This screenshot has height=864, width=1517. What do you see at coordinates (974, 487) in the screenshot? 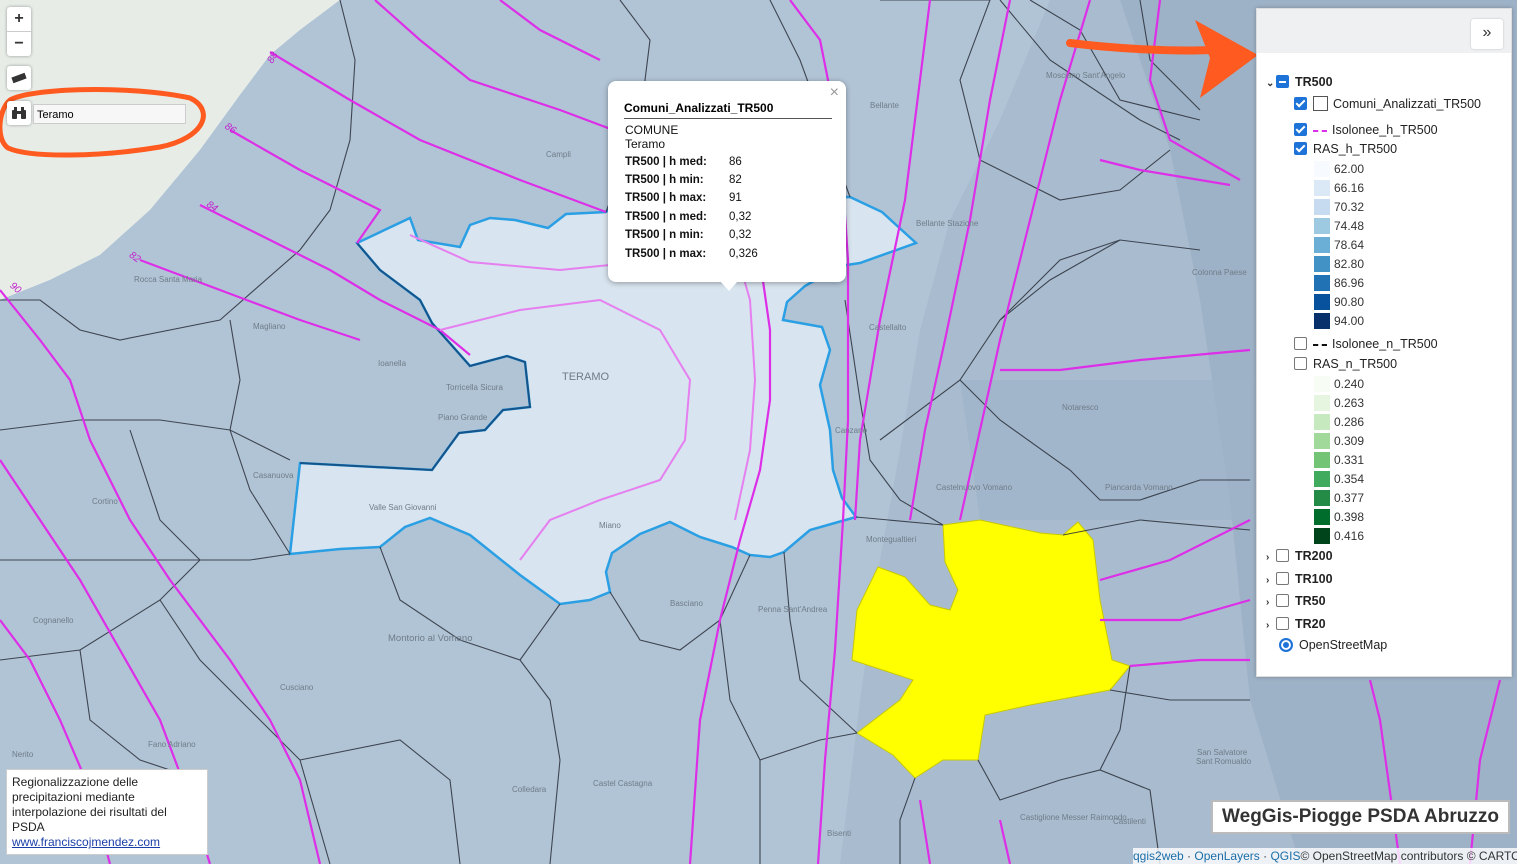
I see `place-label: Castelnuovo Vomano` at bounding box center [974, 487].